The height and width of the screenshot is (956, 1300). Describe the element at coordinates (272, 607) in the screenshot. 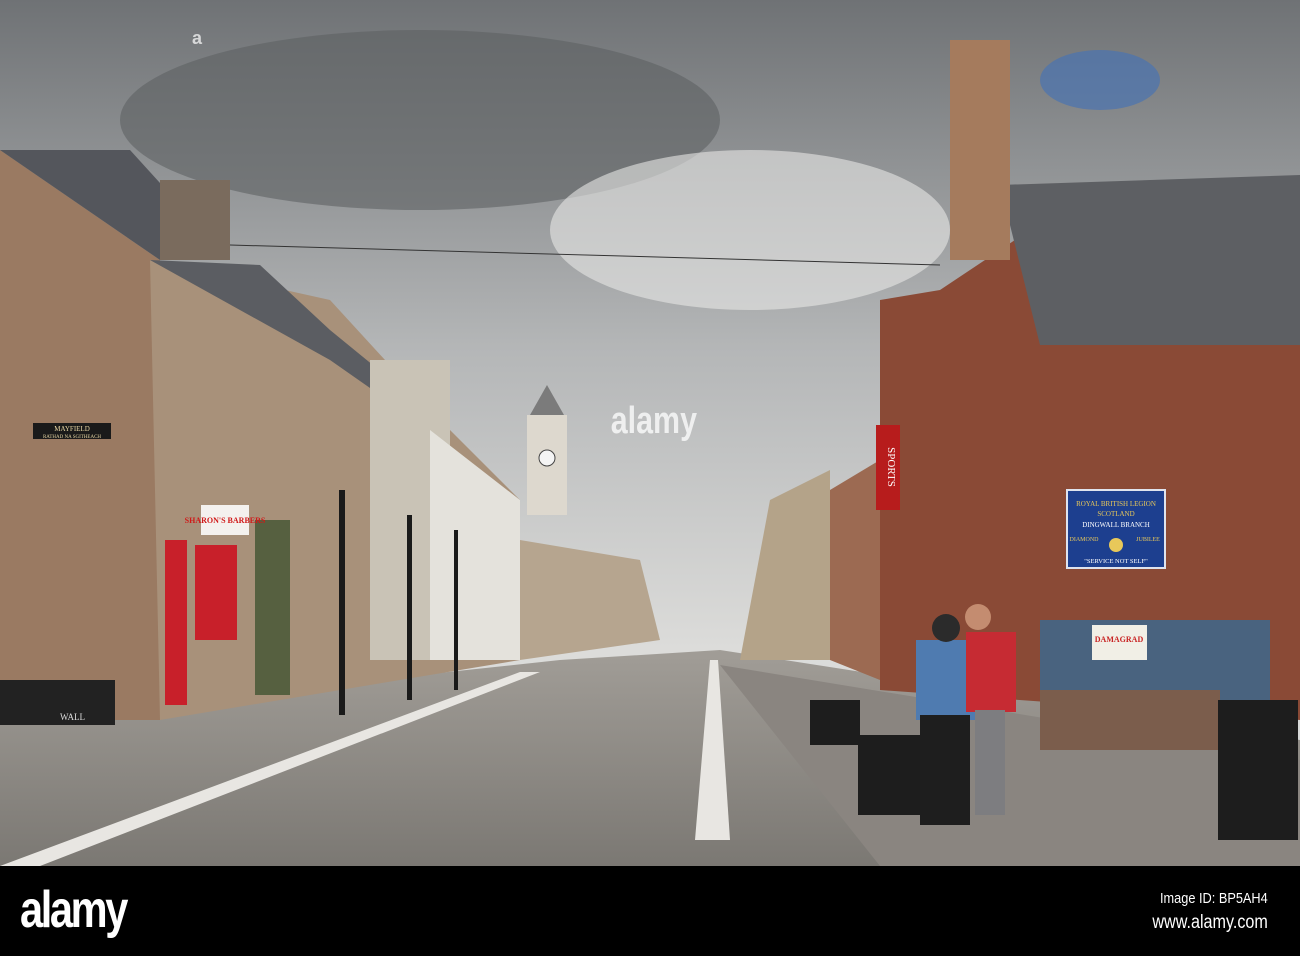

I see `green-door` at that location.